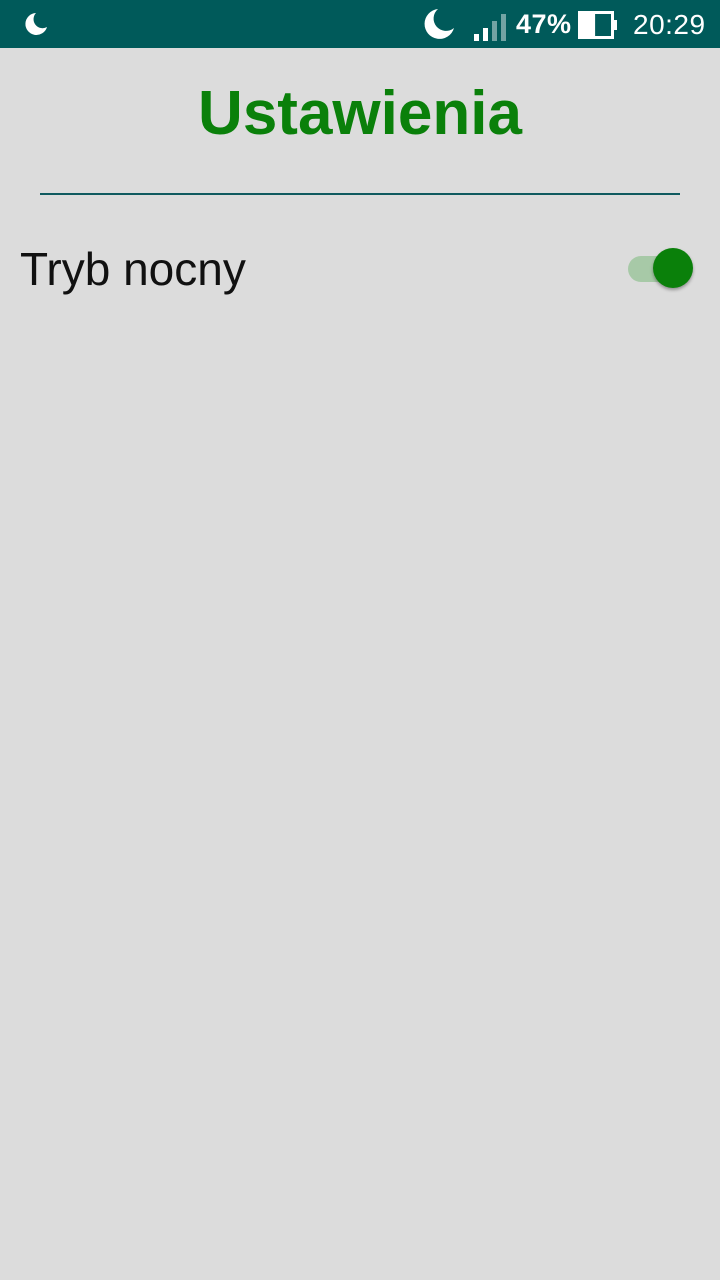 This screenshot has width=720, height=1280. I want to click on battery-percentage: 47%, so click(544, 24).